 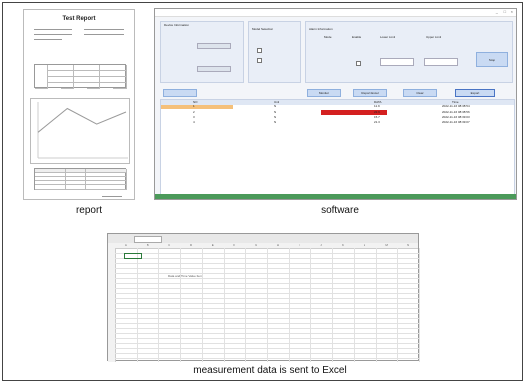 What do you see at coordinates (80, 131) in the screenshot?
I see `chart-frame` at bounding box center [80, 131].